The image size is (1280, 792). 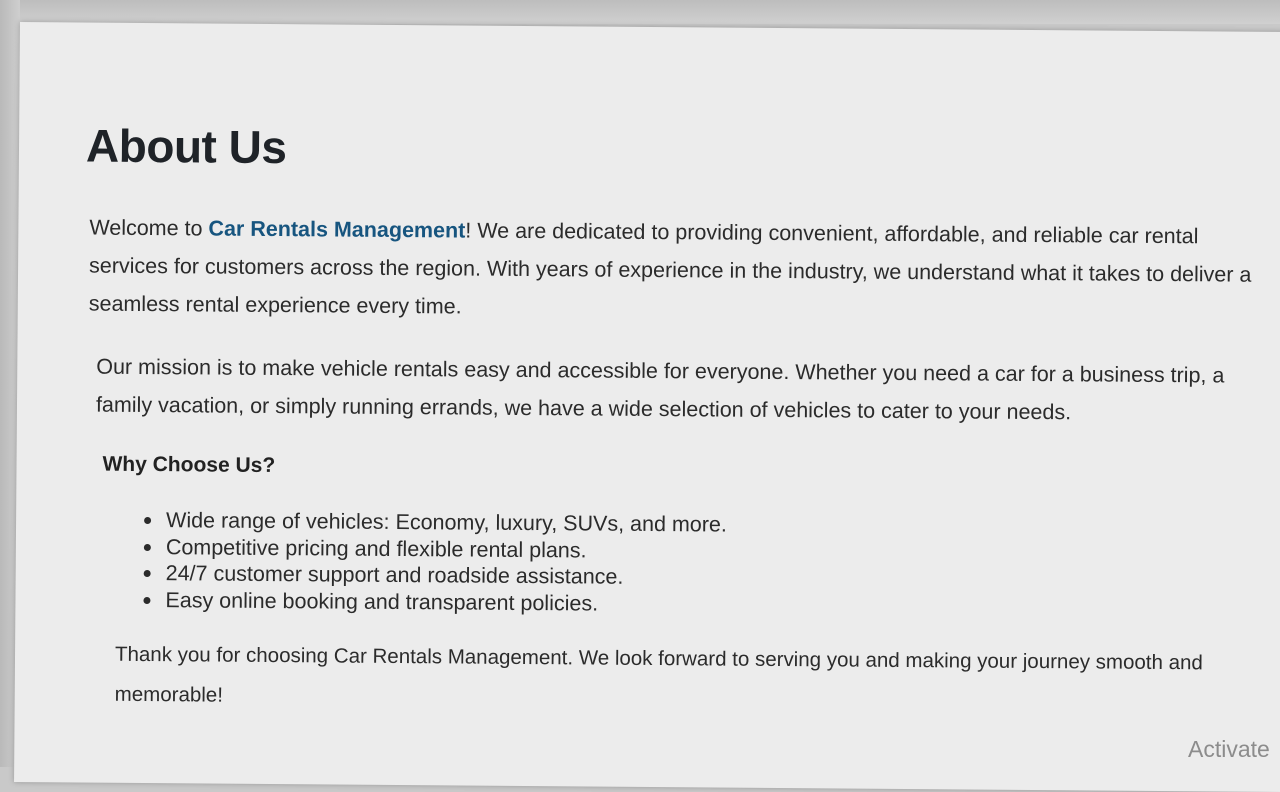 What do you see at coordinates (337, 229) in the screenshot?
I see `brand-name: Car Rentals Management` at bounding box center [337, 229].